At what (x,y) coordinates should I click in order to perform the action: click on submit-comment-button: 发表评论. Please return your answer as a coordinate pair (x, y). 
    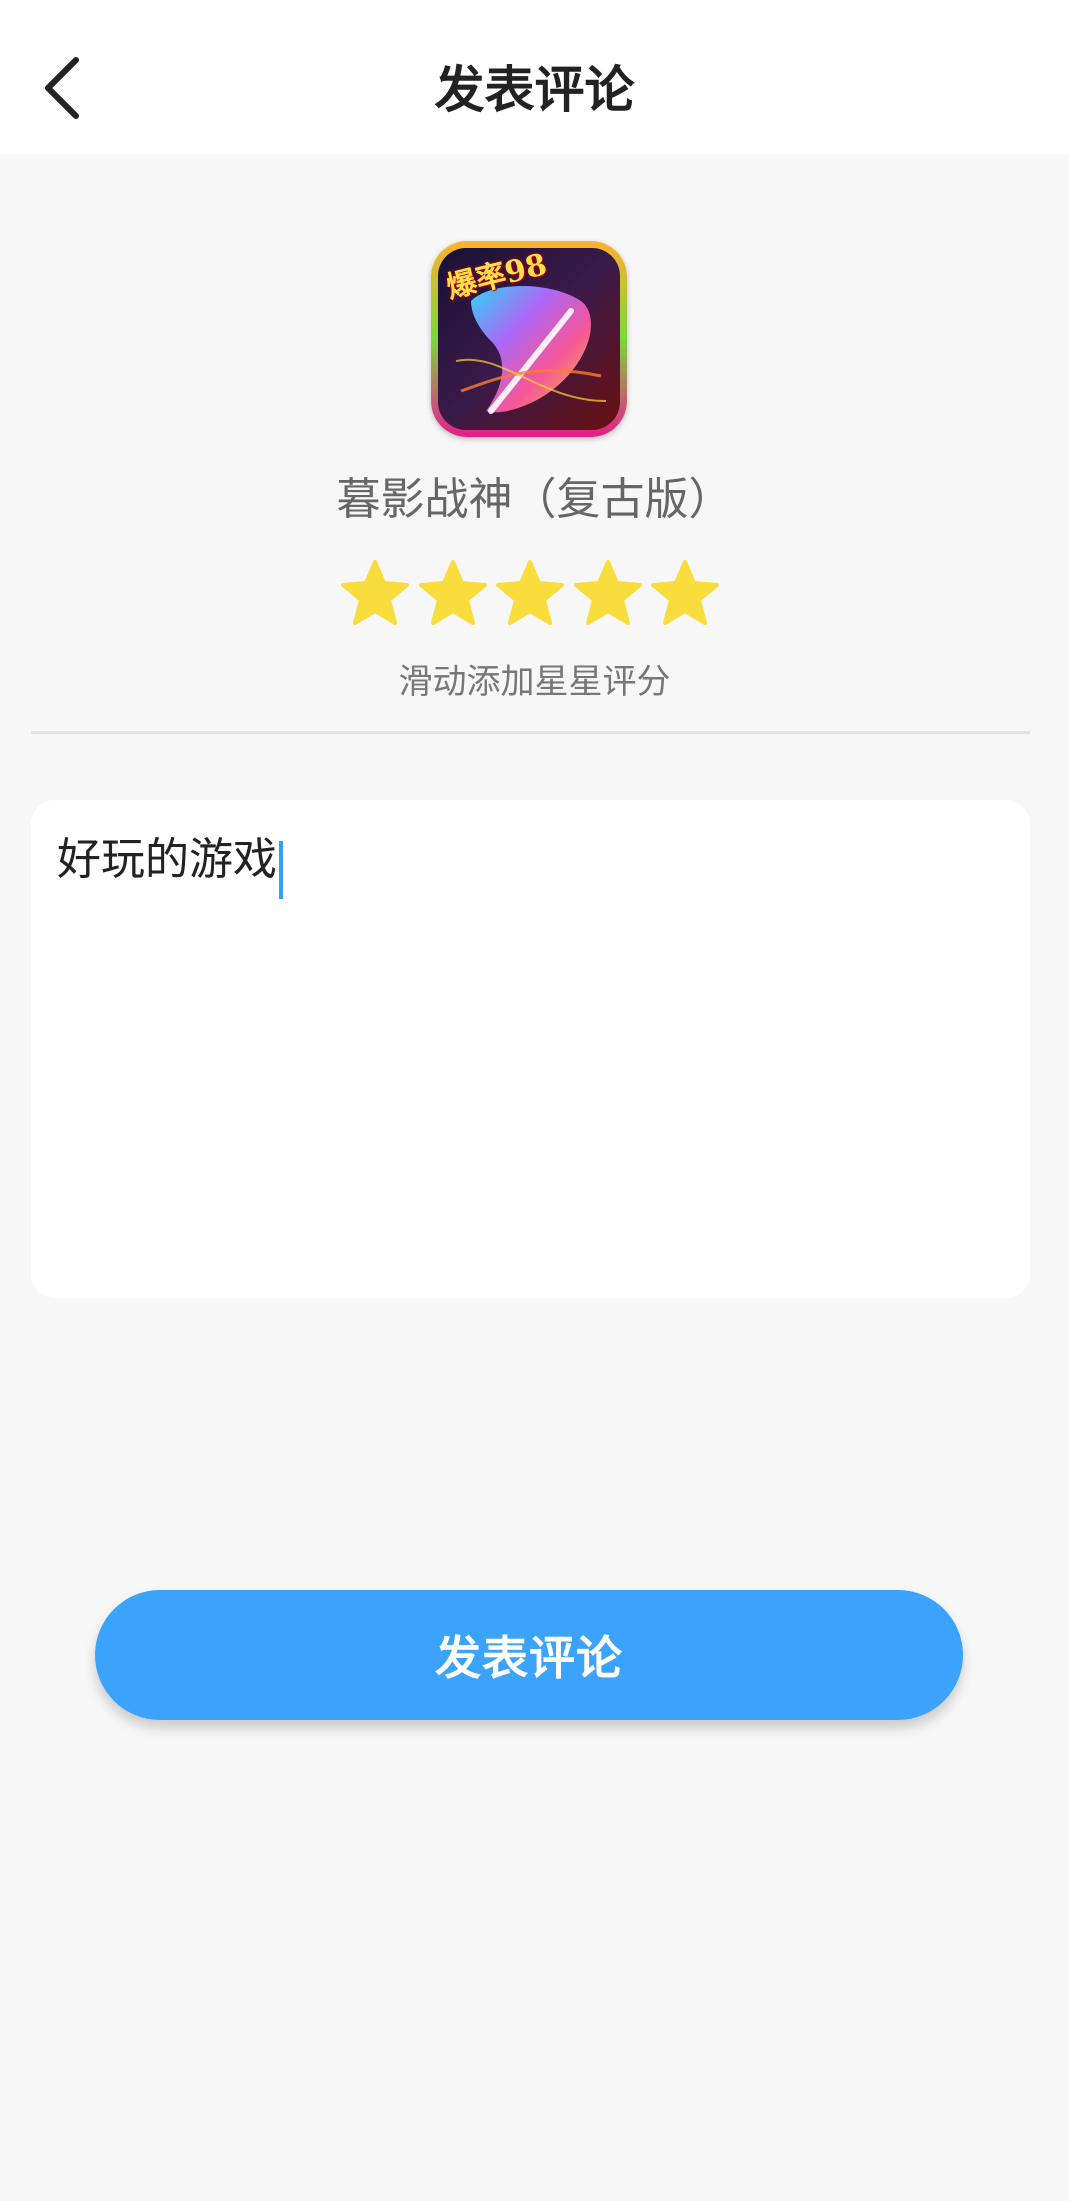
    Looking at the image, I should click on (529, 1655).